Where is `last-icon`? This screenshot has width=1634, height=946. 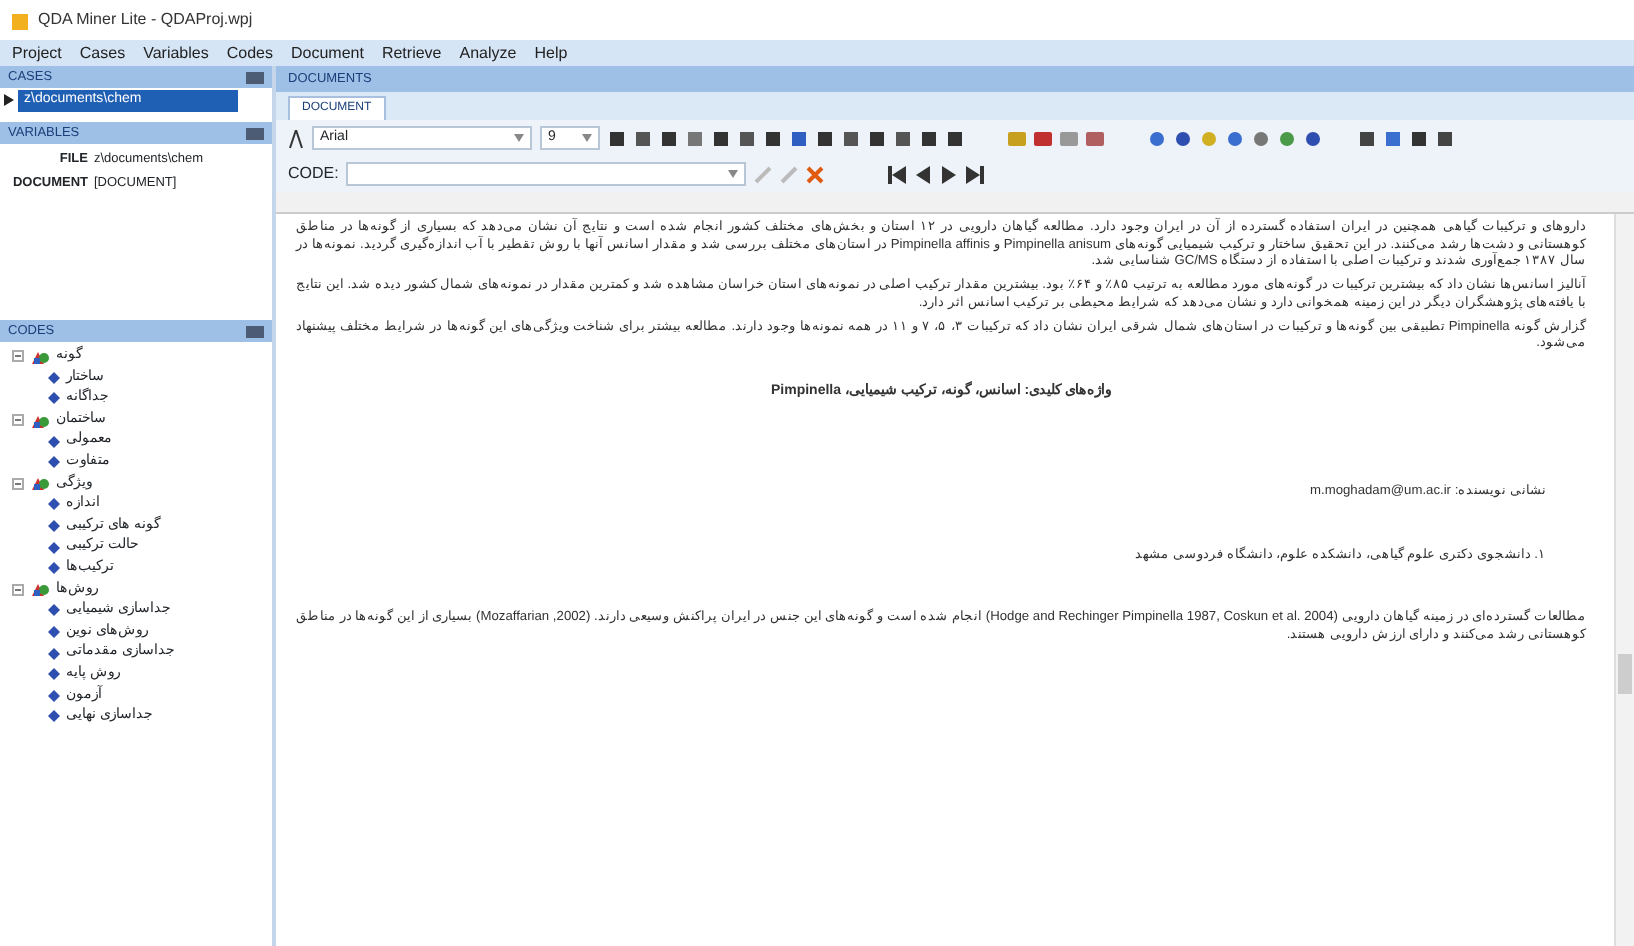
last-icon is located at coordinates (975, 174).